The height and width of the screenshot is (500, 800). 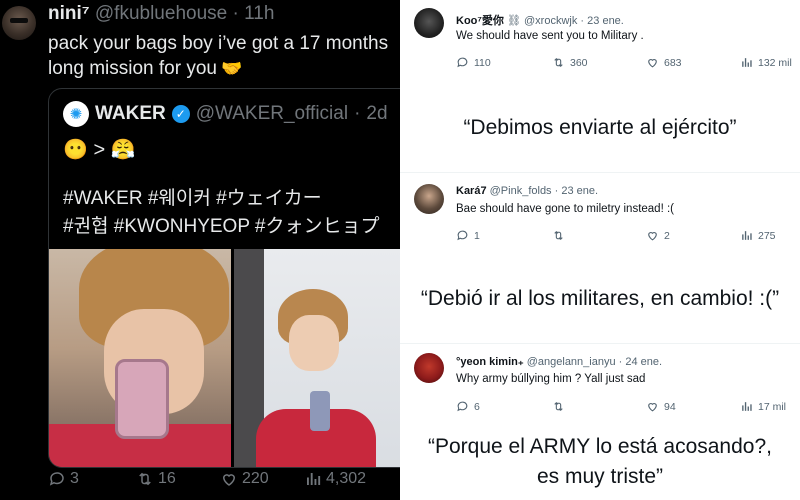 What do you see at coordinates (272, 114) in the screenshot?
I see `quoted-author-handle: @WAKER_official` at bounding box center [272, 114].